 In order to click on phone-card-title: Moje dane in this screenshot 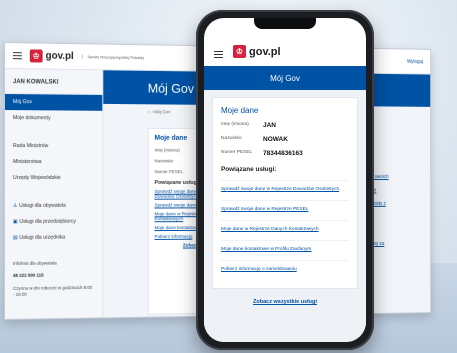, I will do `click(240, 110)`.